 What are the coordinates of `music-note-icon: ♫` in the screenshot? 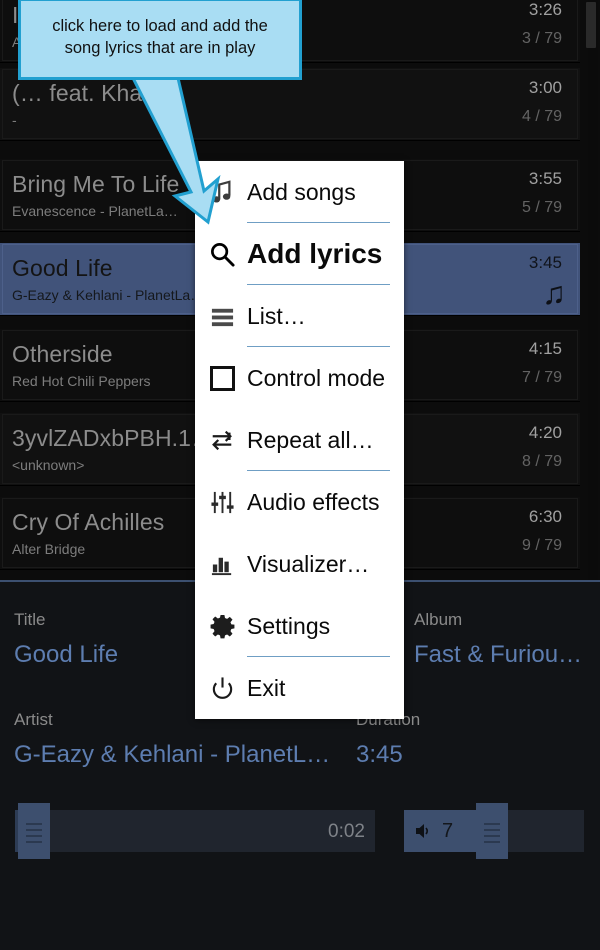 It's located at (554, 293).